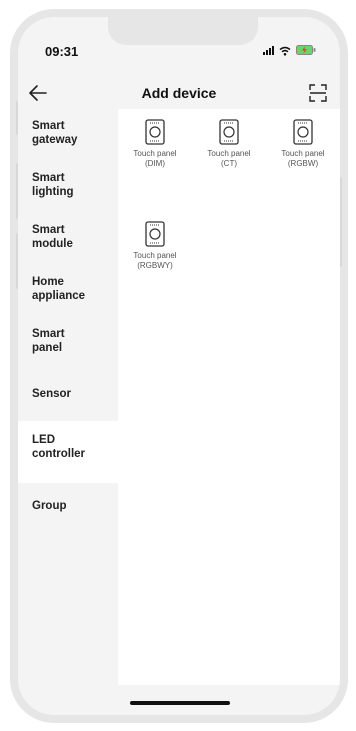 This screenshot has height=731, width=356. Describe the element at coordinates (183, 31) in the screenshot. I see `notch` at that location.